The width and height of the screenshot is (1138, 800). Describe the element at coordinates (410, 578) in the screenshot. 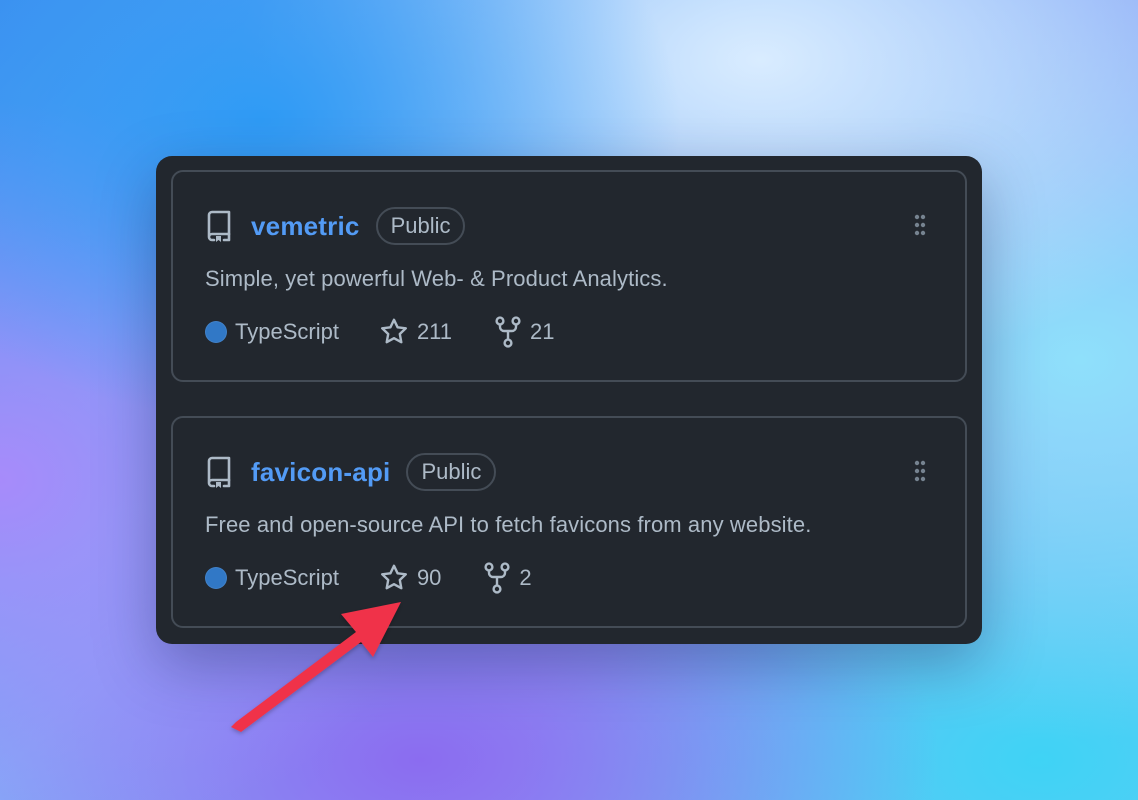

I see `stargazers-link: 90` at that location.